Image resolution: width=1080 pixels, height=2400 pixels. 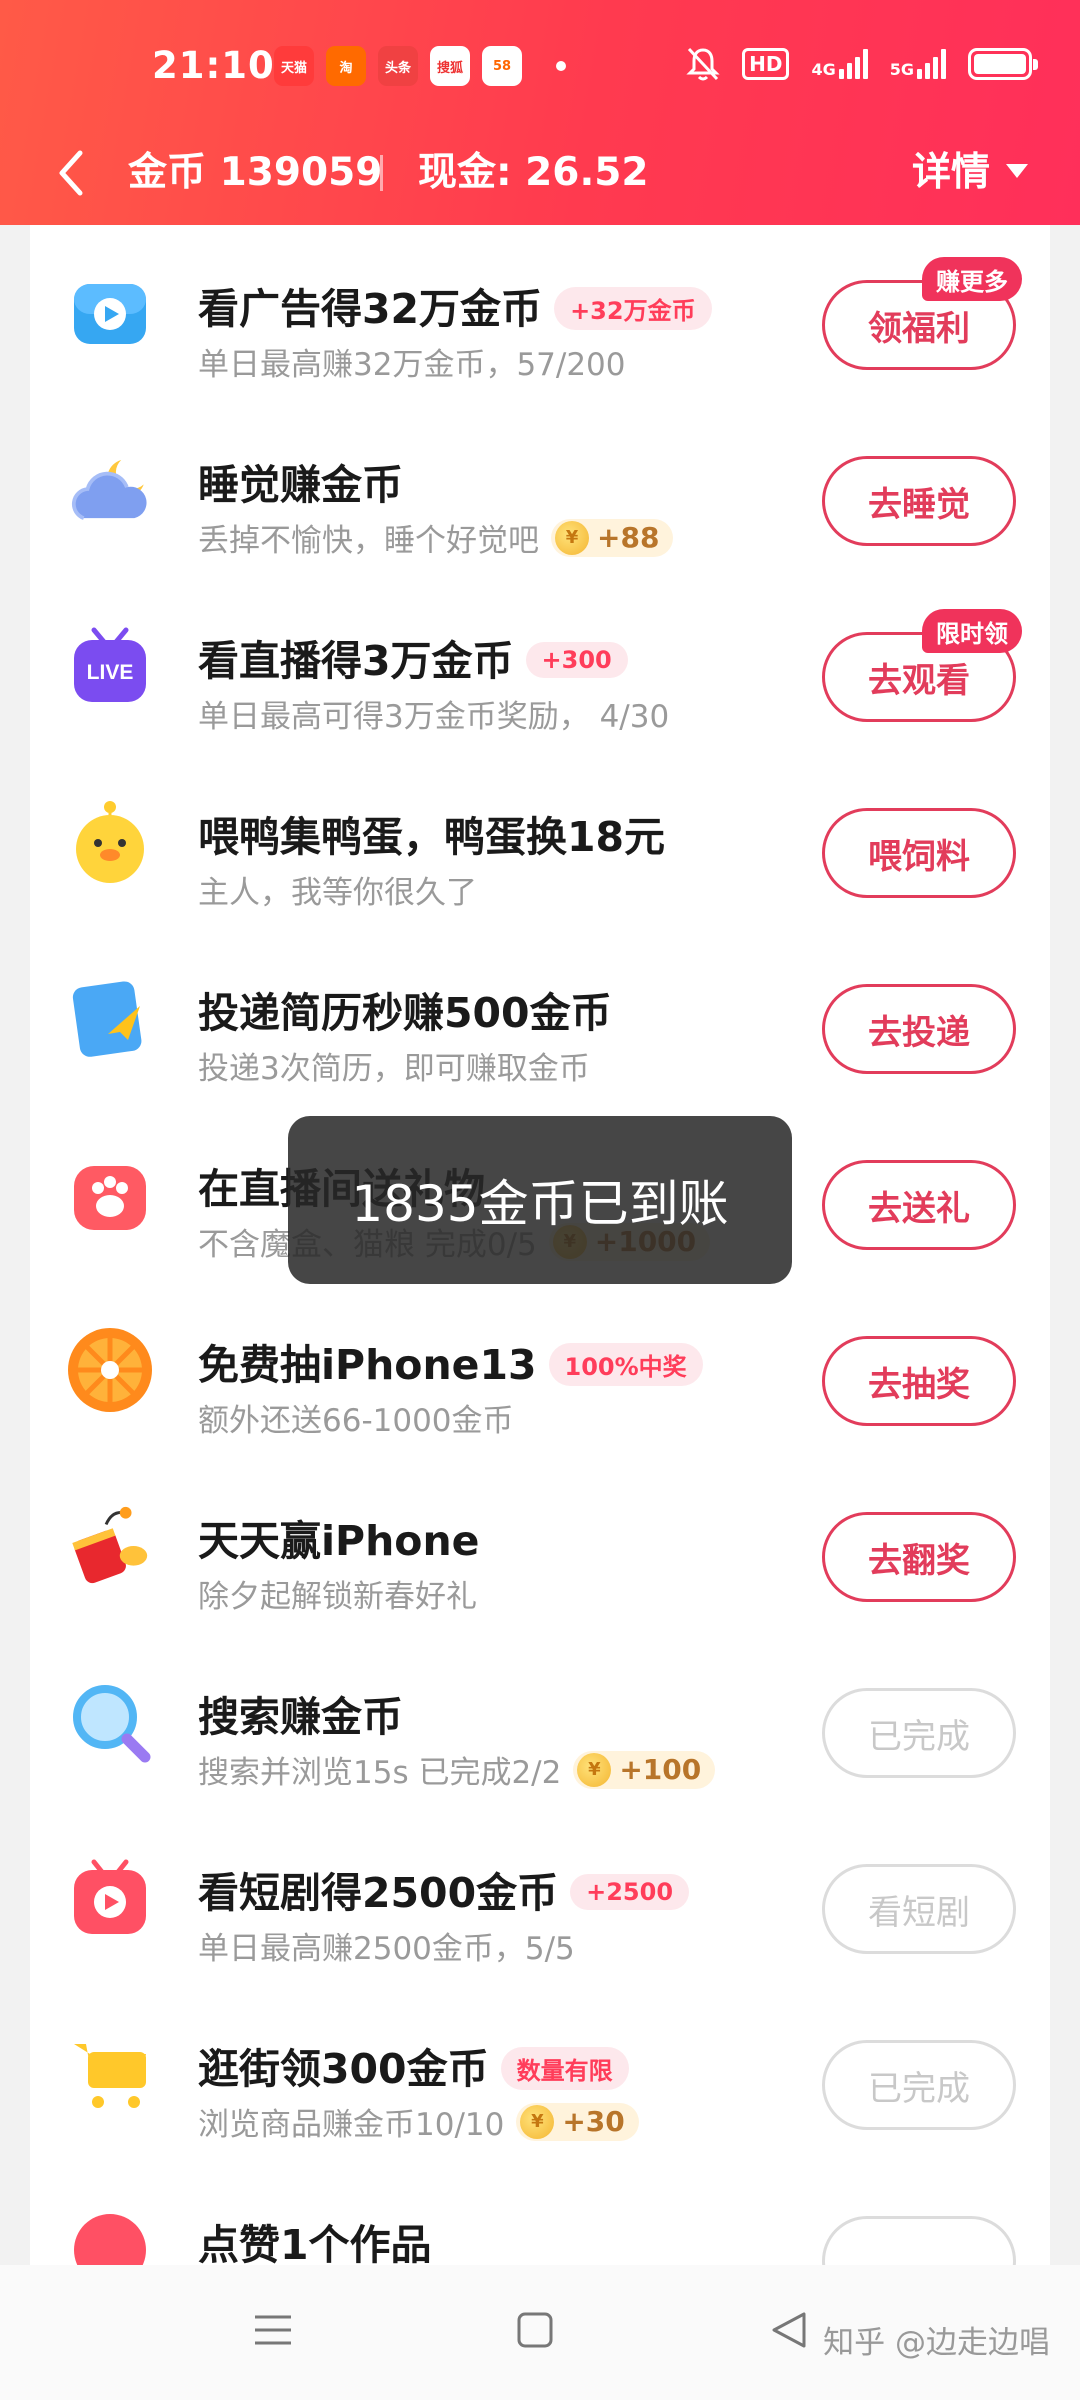 I want to click on task-title: 天天赢iPhone, so click(x=338, y=1537).